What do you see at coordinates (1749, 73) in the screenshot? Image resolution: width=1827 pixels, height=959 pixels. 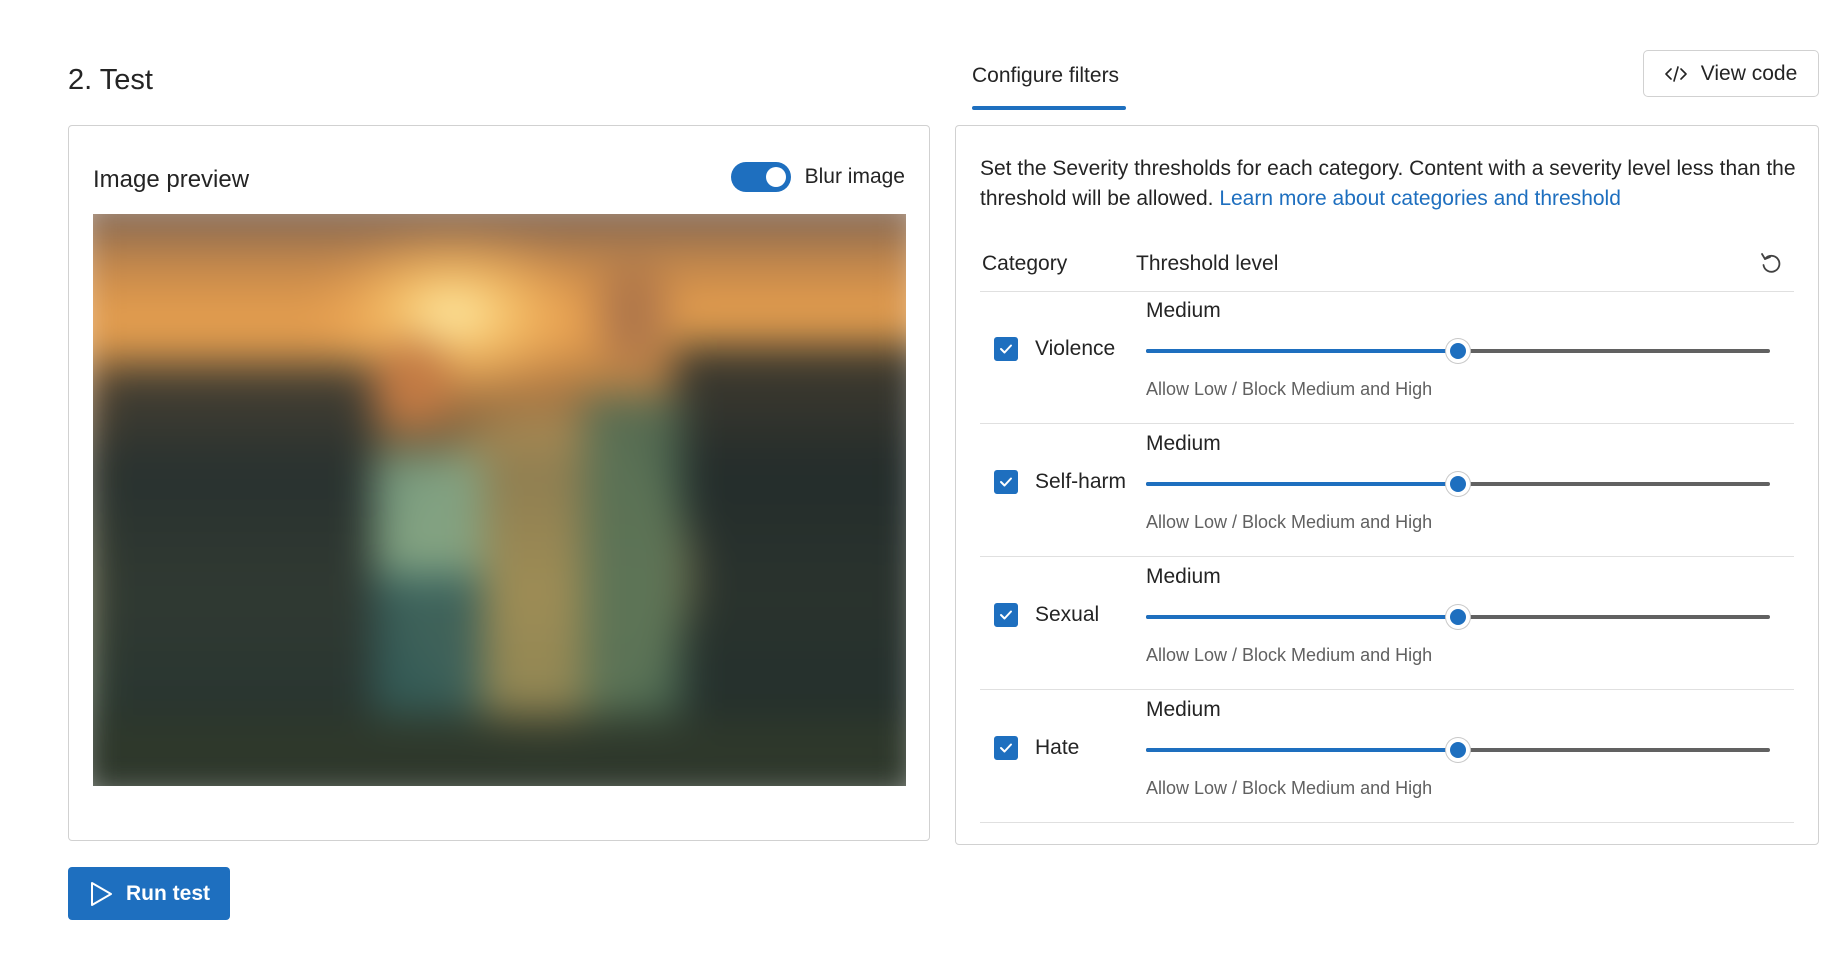 I see `view-code-label: View code` at bounding box center [1749, 73].